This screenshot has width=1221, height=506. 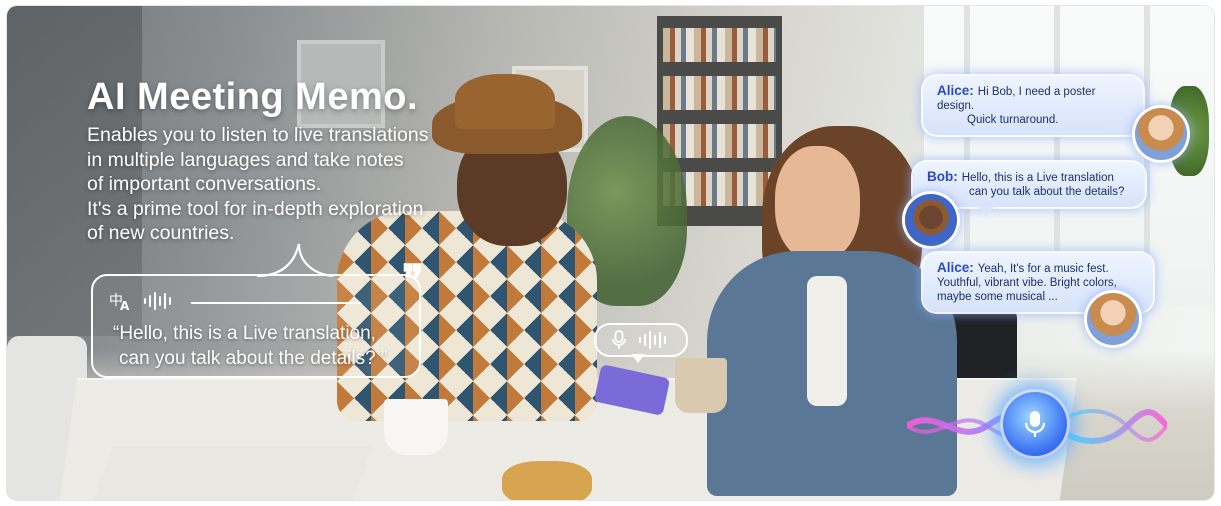 I want to click on chat-text: Quick turnaround., so click(x=1013, y=120).